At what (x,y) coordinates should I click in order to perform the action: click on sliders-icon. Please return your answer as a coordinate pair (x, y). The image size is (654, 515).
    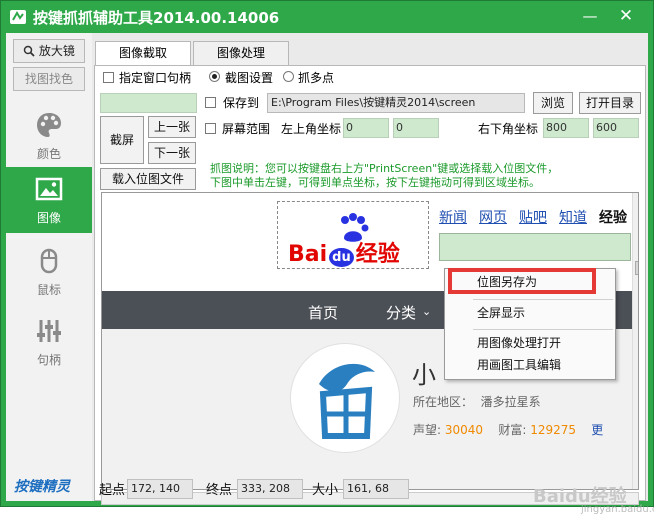
    Looking at the image, I should click on (49, 331).